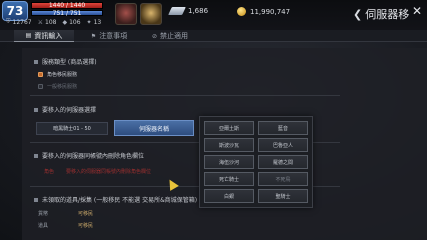  What do you see at coordinates (185, 95) in the screenshot?
I see `divider` at bounding box center [185, 95].